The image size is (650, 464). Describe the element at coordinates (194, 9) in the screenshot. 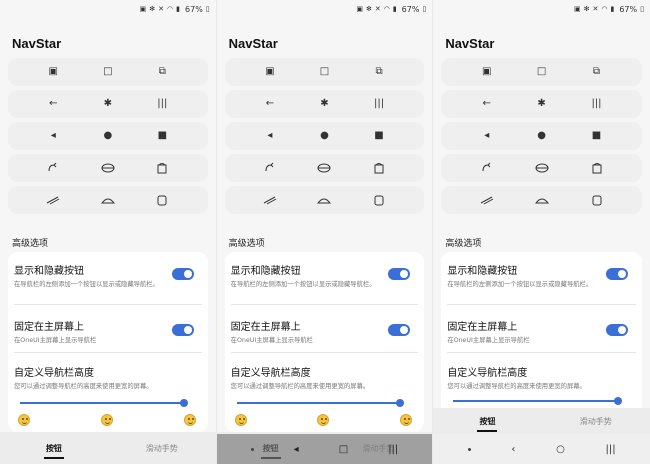

I see `battery-text: 67%` at that location.